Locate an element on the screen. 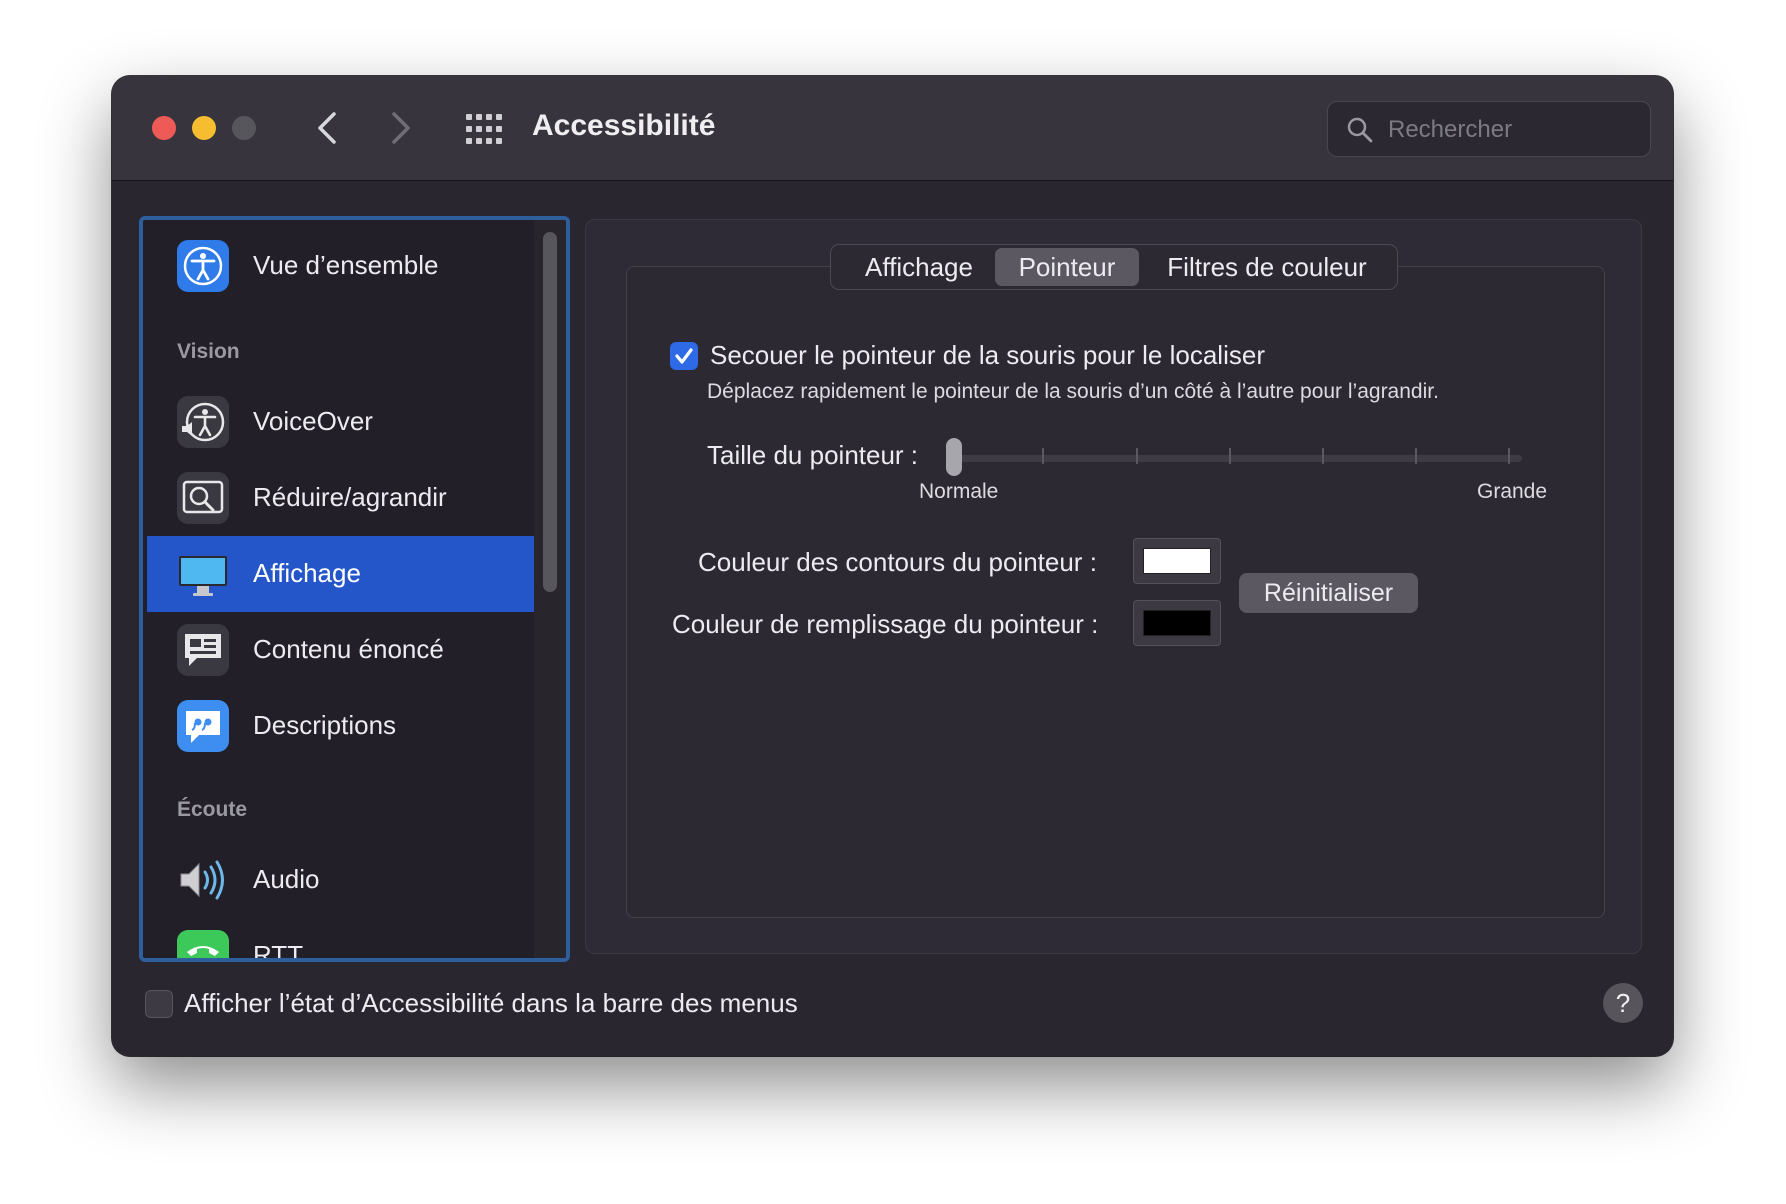 This screenshot has width=1786, height=1204. pointer-size-label: Taille du pointeur : is located at coordinates (813, 455).